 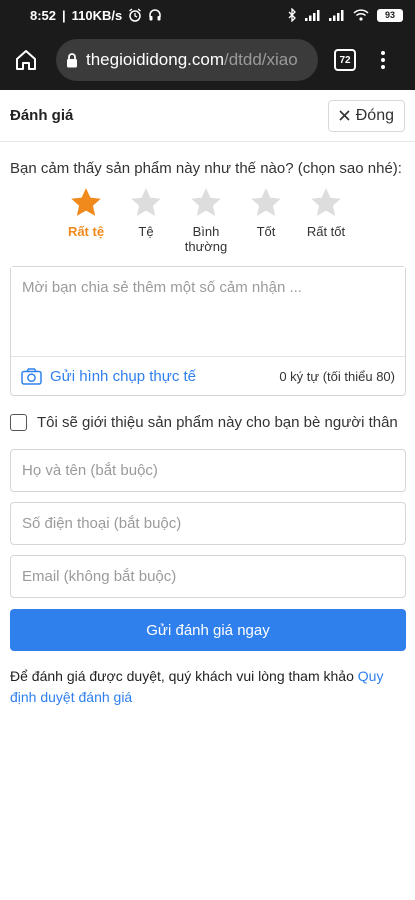 I want to click on comment-textarea, so click(x=208, y=311).